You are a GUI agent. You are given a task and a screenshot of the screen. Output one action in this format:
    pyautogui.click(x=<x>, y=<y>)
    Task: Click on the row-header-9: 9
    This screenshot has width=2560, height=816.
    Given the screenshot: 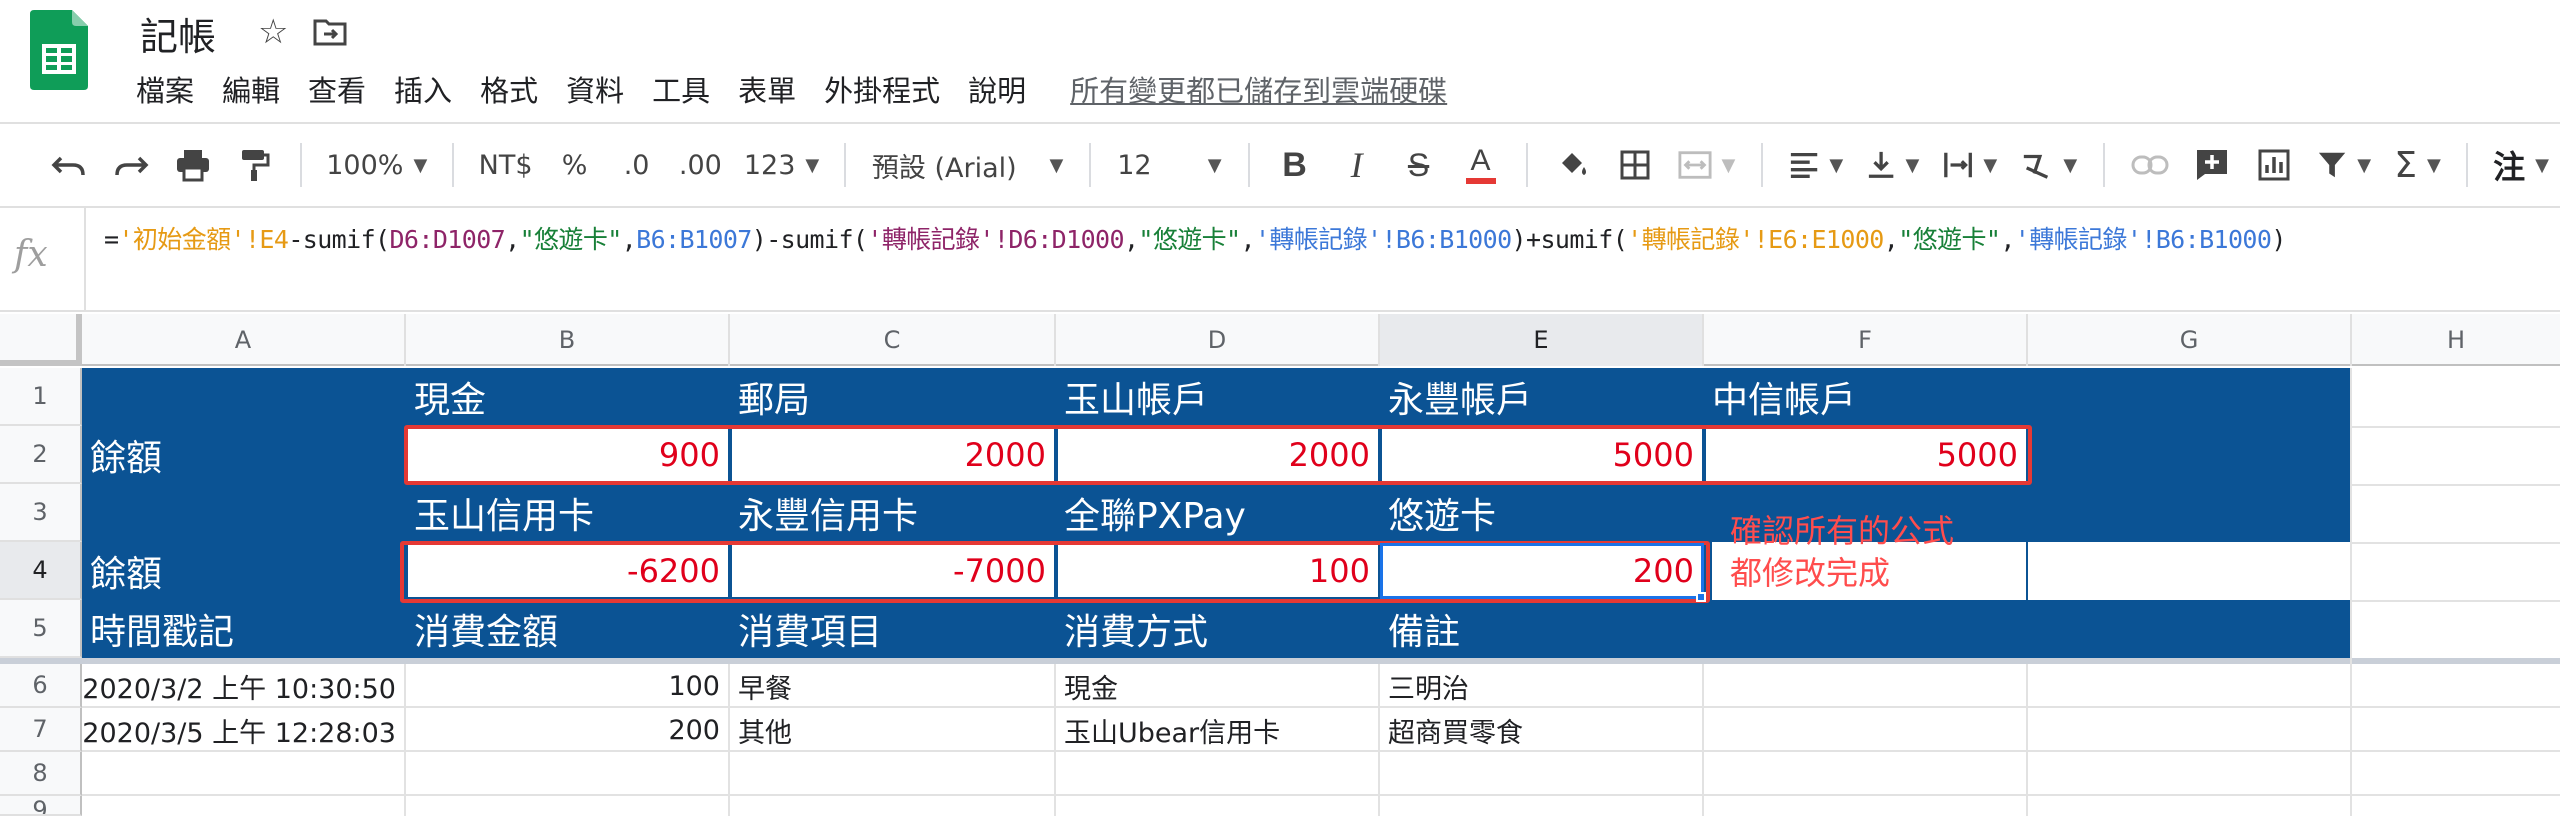 What is the action you would take?
    pyautogui.click(x=41, y=806)
    